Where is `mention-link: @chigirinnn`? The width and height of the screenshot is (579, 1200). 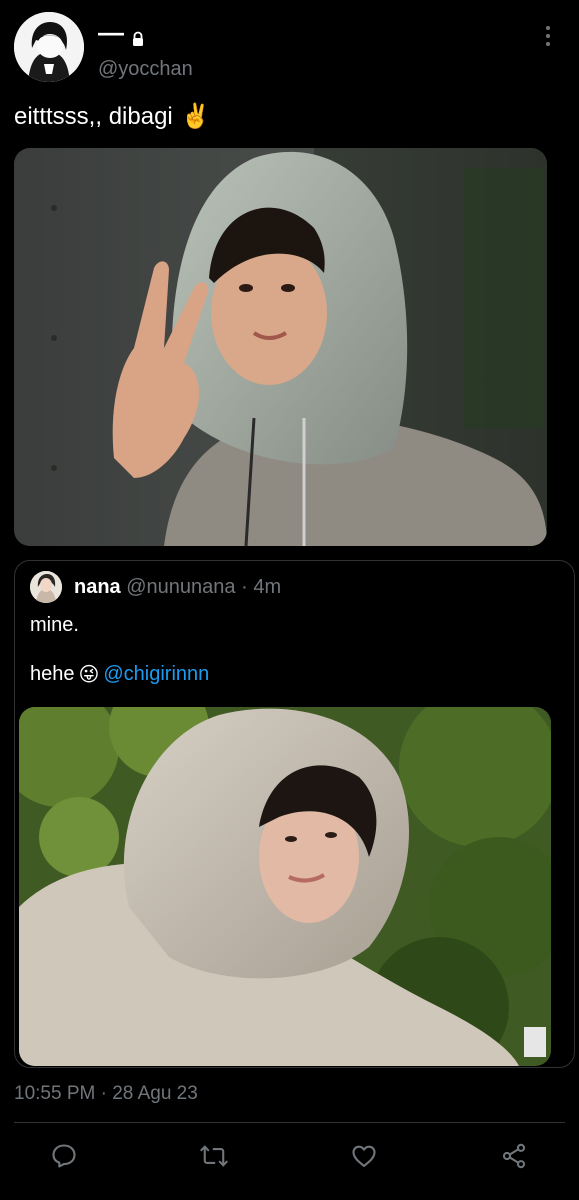 mention-link: @chigirinnn is located at coordinates (156, 674).